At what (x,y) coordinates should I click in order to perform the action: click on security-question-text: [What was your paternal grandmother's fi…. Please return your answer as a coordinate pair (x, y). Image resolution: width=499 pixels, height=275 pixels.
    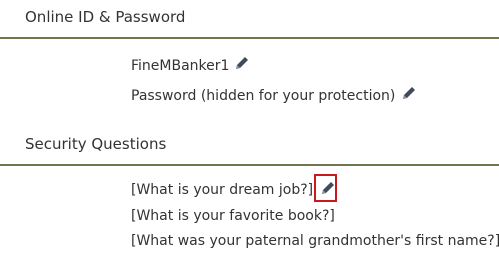
    Looking at the image, I should click on (315, 241).